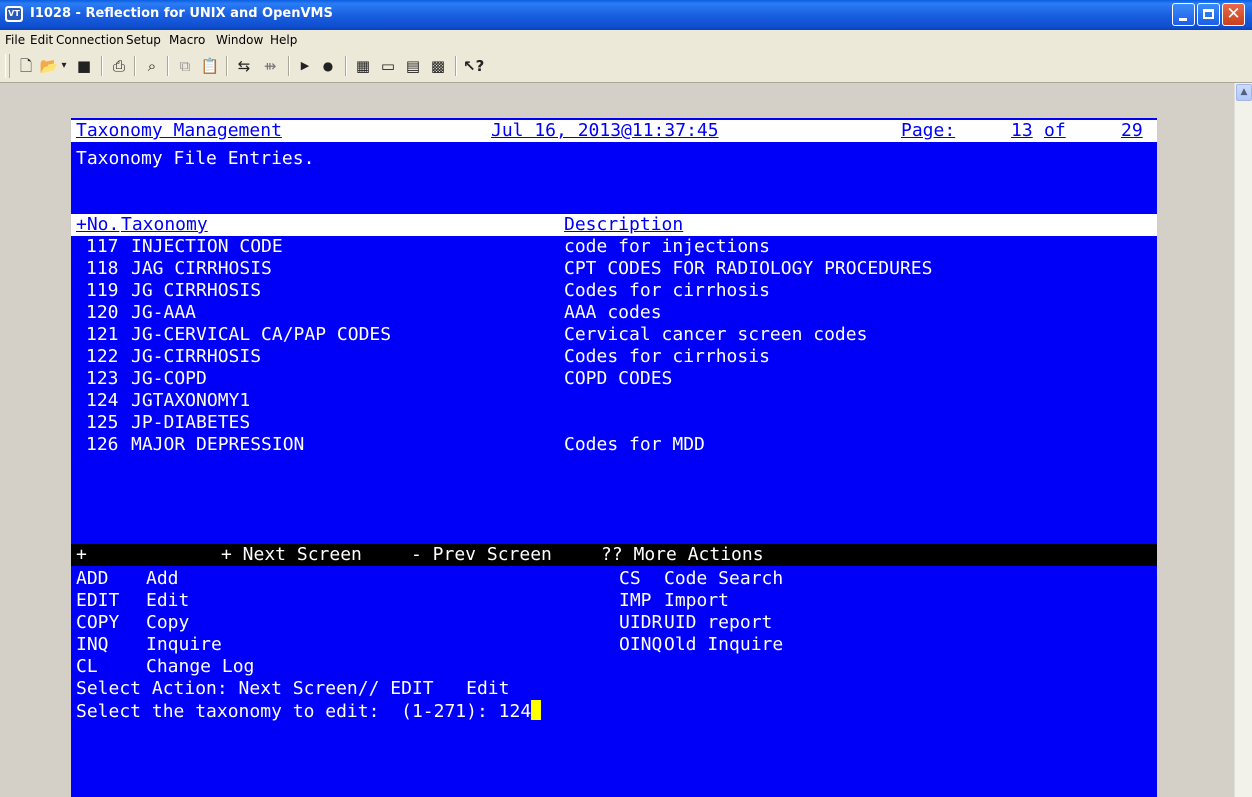  Describe the element at coordinates (92, 645) in the screenshot. I see `action-code: INQ` at that location.